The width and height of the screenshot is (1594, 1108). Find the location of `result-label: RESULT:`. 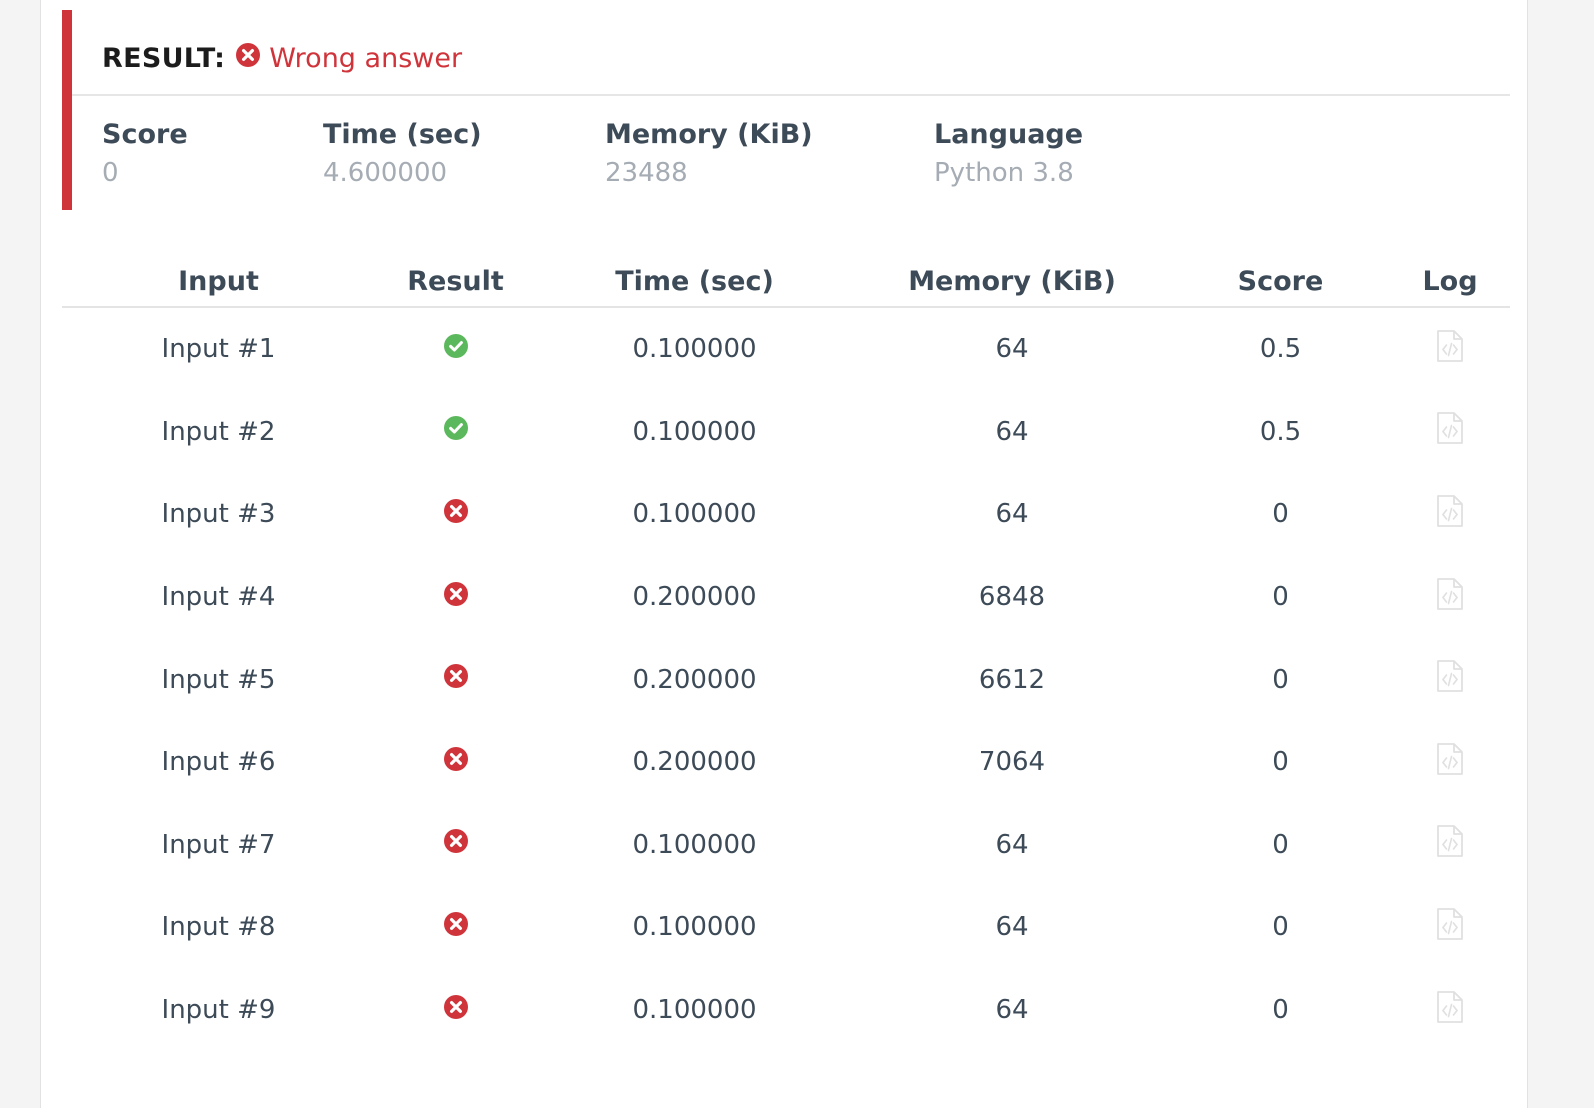

result-label: RESULT: is located at coordinates (164, 58).